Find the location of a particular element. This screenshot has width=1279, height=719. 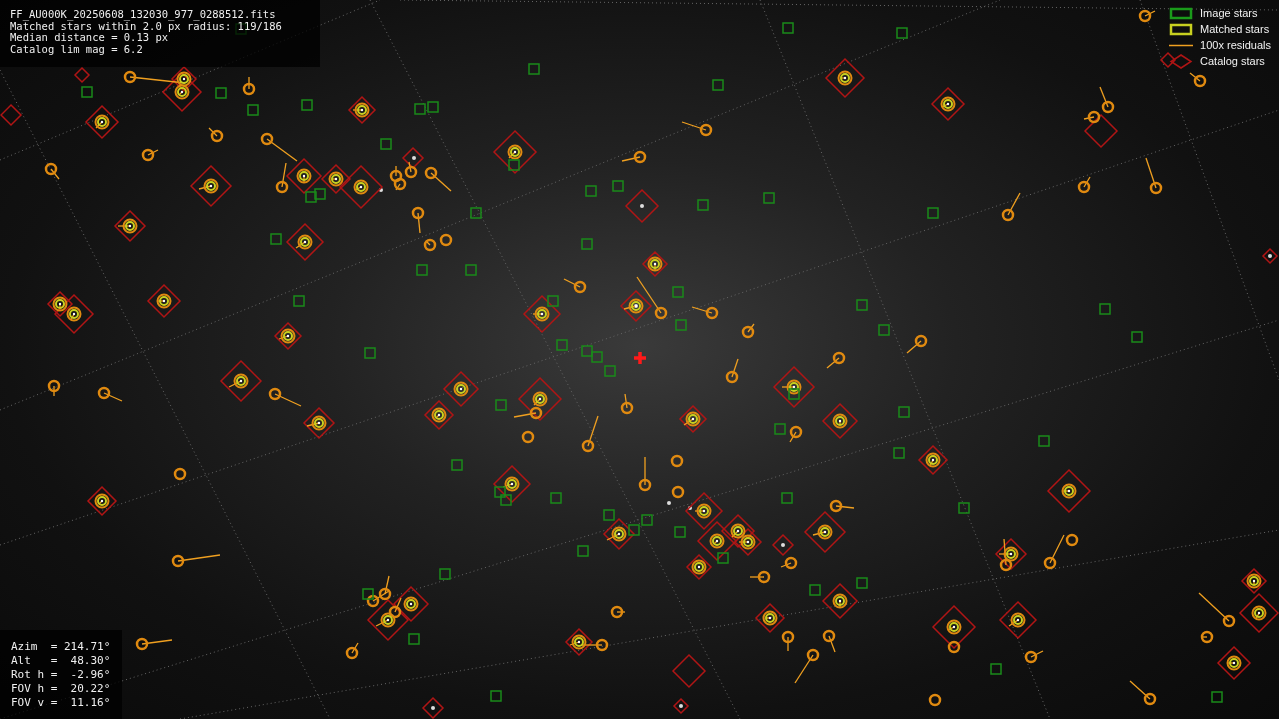

legend-label: Catalog stars is located at coordinates (1232, 62).